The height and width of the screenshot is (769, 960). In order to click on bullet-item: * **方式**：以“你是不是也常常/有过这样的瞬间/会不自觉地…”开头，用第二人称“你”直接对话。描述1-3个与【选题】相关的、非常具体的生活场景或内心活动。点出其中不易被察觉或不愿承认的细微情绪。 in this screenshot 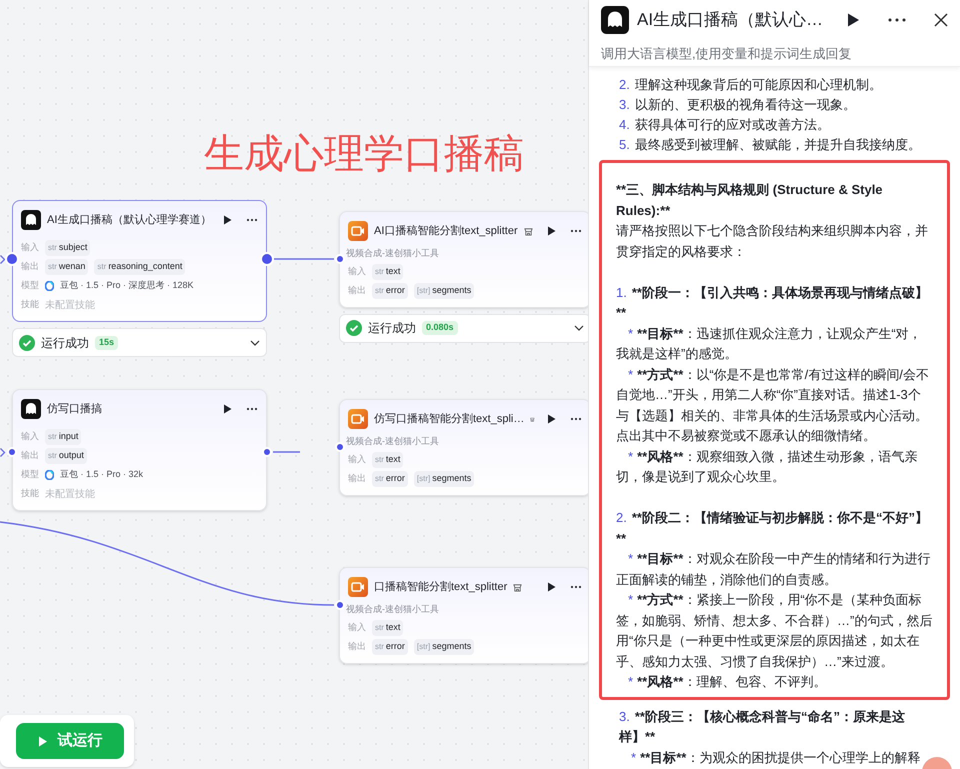, I will do `click(773, 405)`.